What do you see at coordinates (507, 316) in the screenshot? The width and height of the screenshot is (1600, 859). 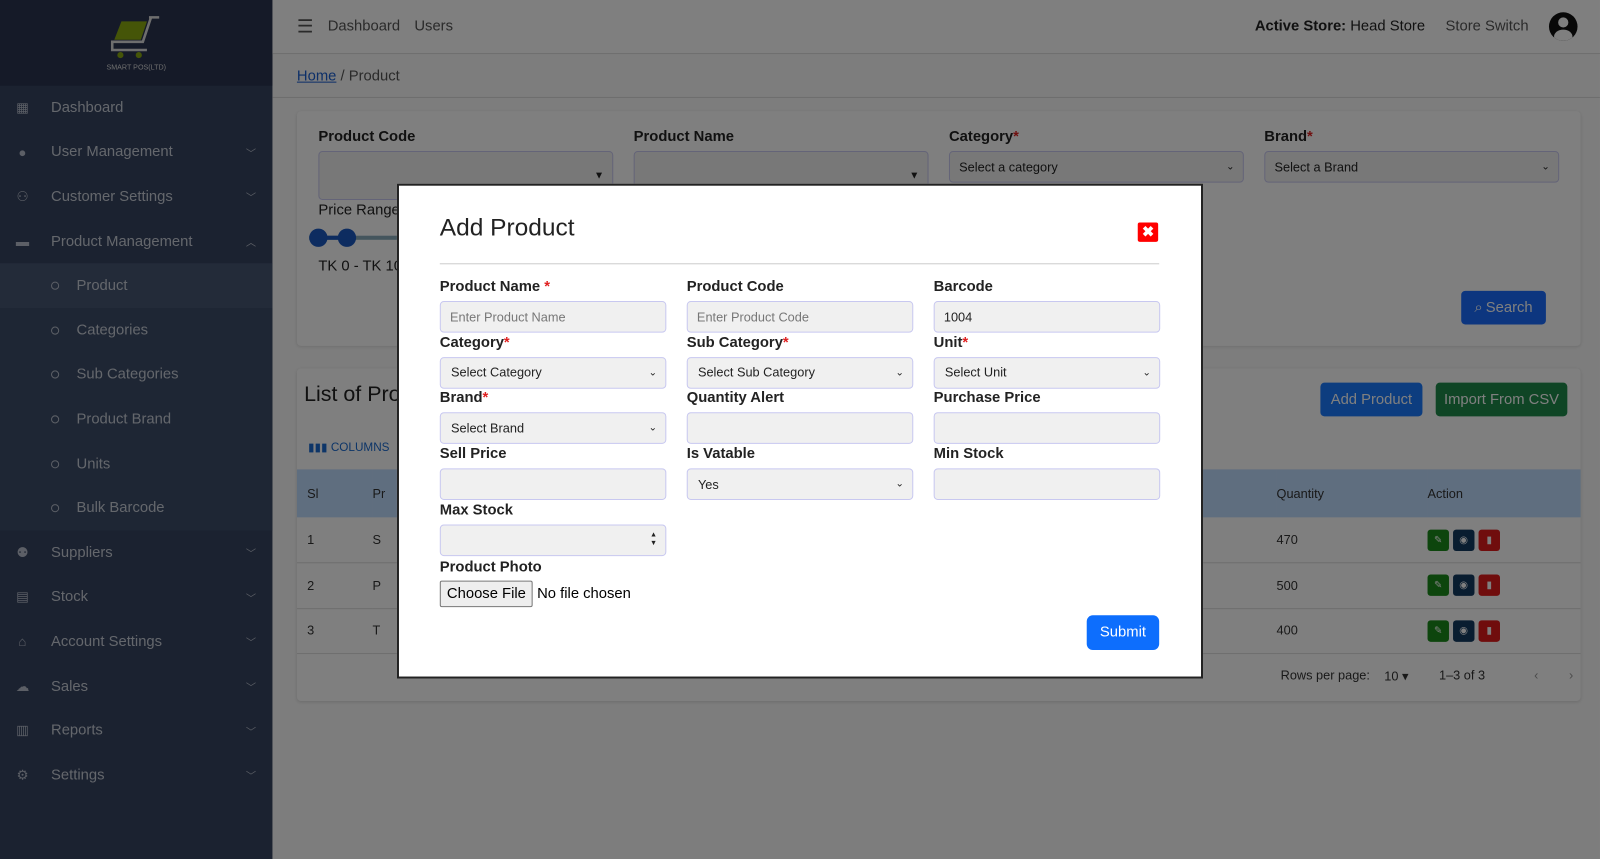 I see `product-name-value: Enter Product Name` at bounding box center [507, 316].